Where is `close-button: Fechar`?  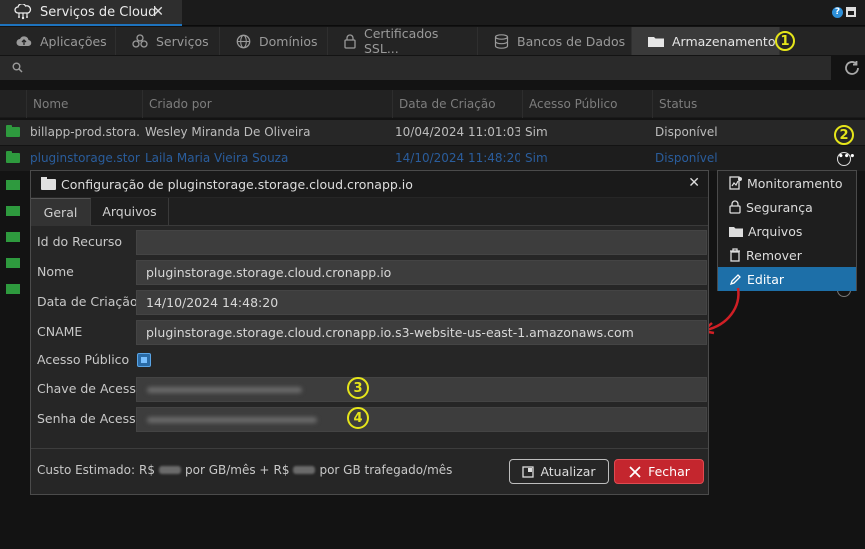 close-button: Fechar is located at coordinates (659, 471).